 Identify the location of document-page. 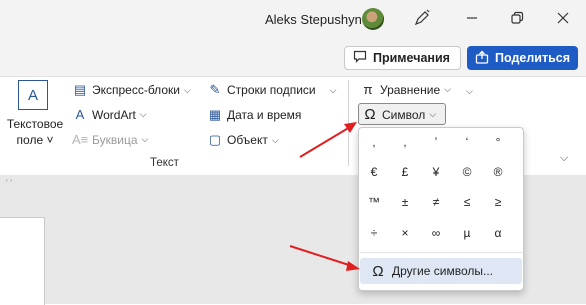
(22, 261).